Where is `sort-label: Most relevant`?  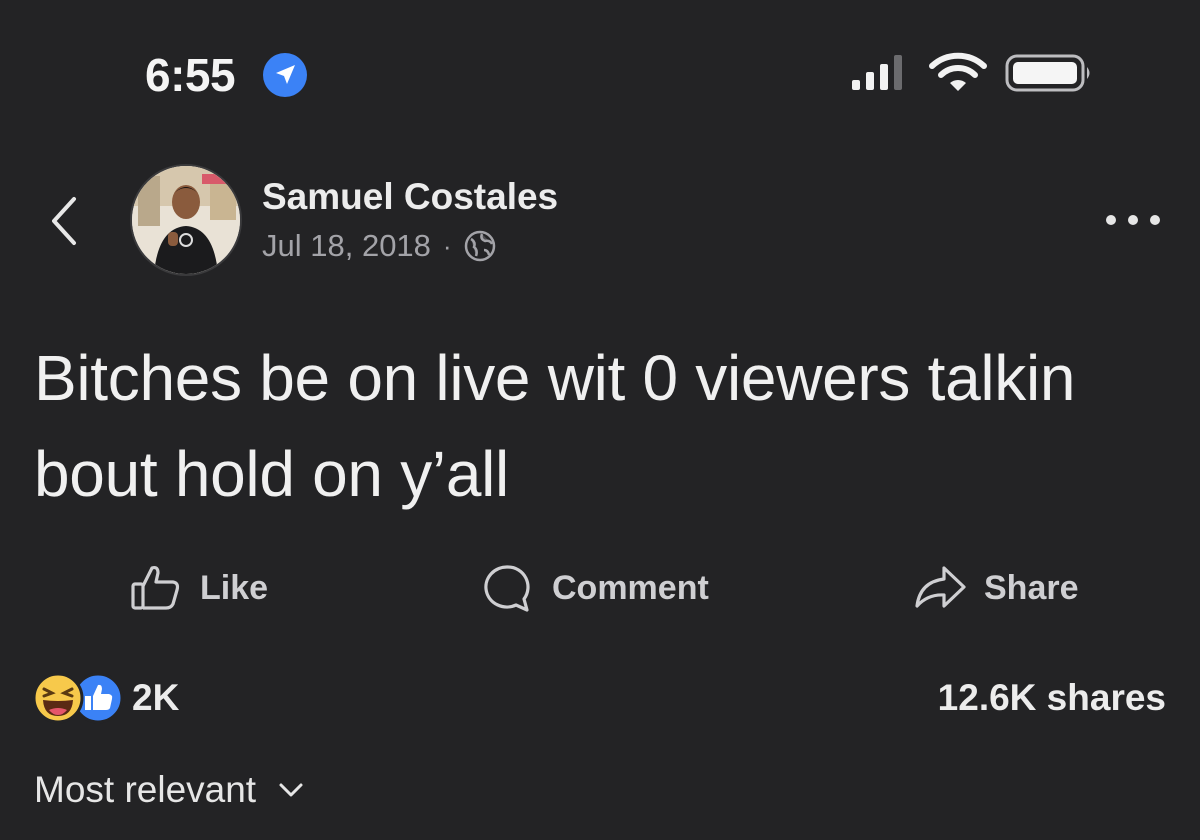
sort-label: Most relevant is located at coordinates (145, 789).